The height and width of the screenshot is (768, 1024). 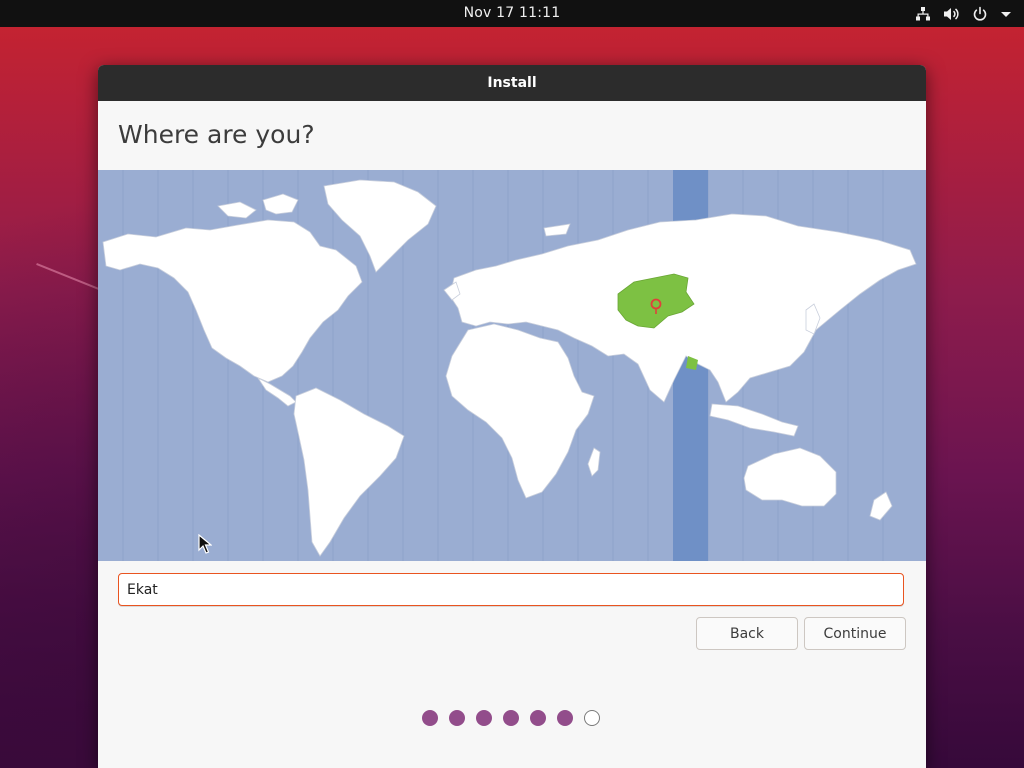 I want to click on page-title: Where are you?, so click(x=216, y=134).